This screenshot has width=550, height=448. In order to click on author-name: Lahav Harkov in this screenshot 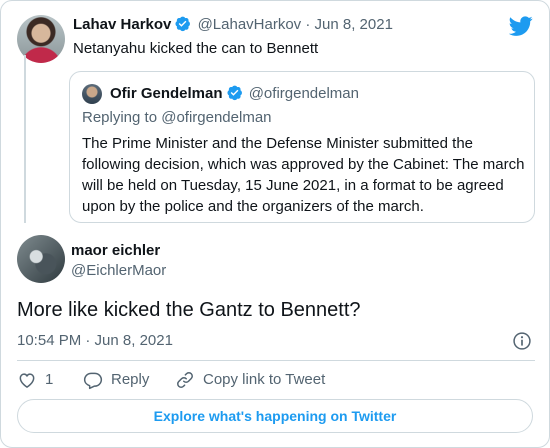, I will do `click(122, 24)`.